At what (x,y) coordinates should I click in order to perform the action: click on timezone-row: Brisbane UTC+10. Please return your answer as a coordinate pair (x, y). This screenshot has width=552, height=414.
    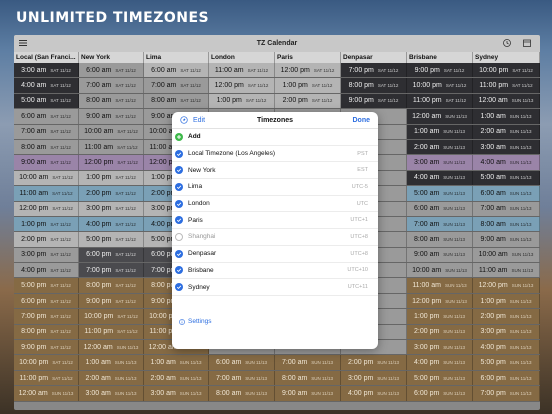
    Looking at the image, I should click on (275, 271).